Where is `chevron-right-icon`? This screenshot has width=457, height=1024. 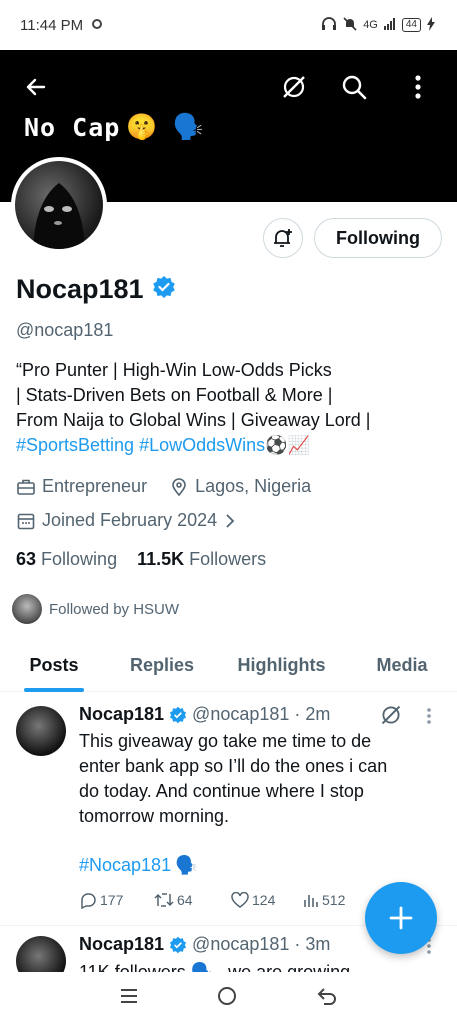
chevron-right-icon is located at coordinates (230, 520).